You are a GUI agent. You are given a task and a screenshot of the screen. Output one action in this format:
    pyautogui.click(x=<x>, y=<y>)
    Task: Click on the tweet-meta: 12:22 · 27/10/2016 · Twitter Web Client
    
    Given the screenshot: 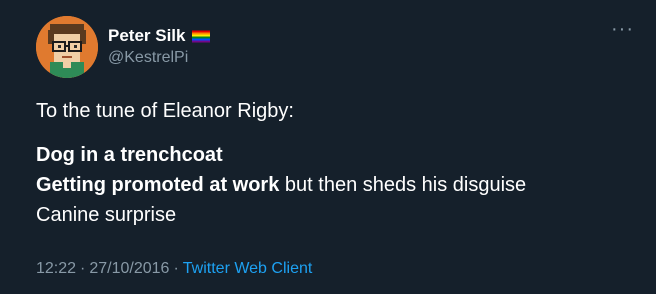 What is the action you would take?
    pyautogui.click(x=174, y=269)
    